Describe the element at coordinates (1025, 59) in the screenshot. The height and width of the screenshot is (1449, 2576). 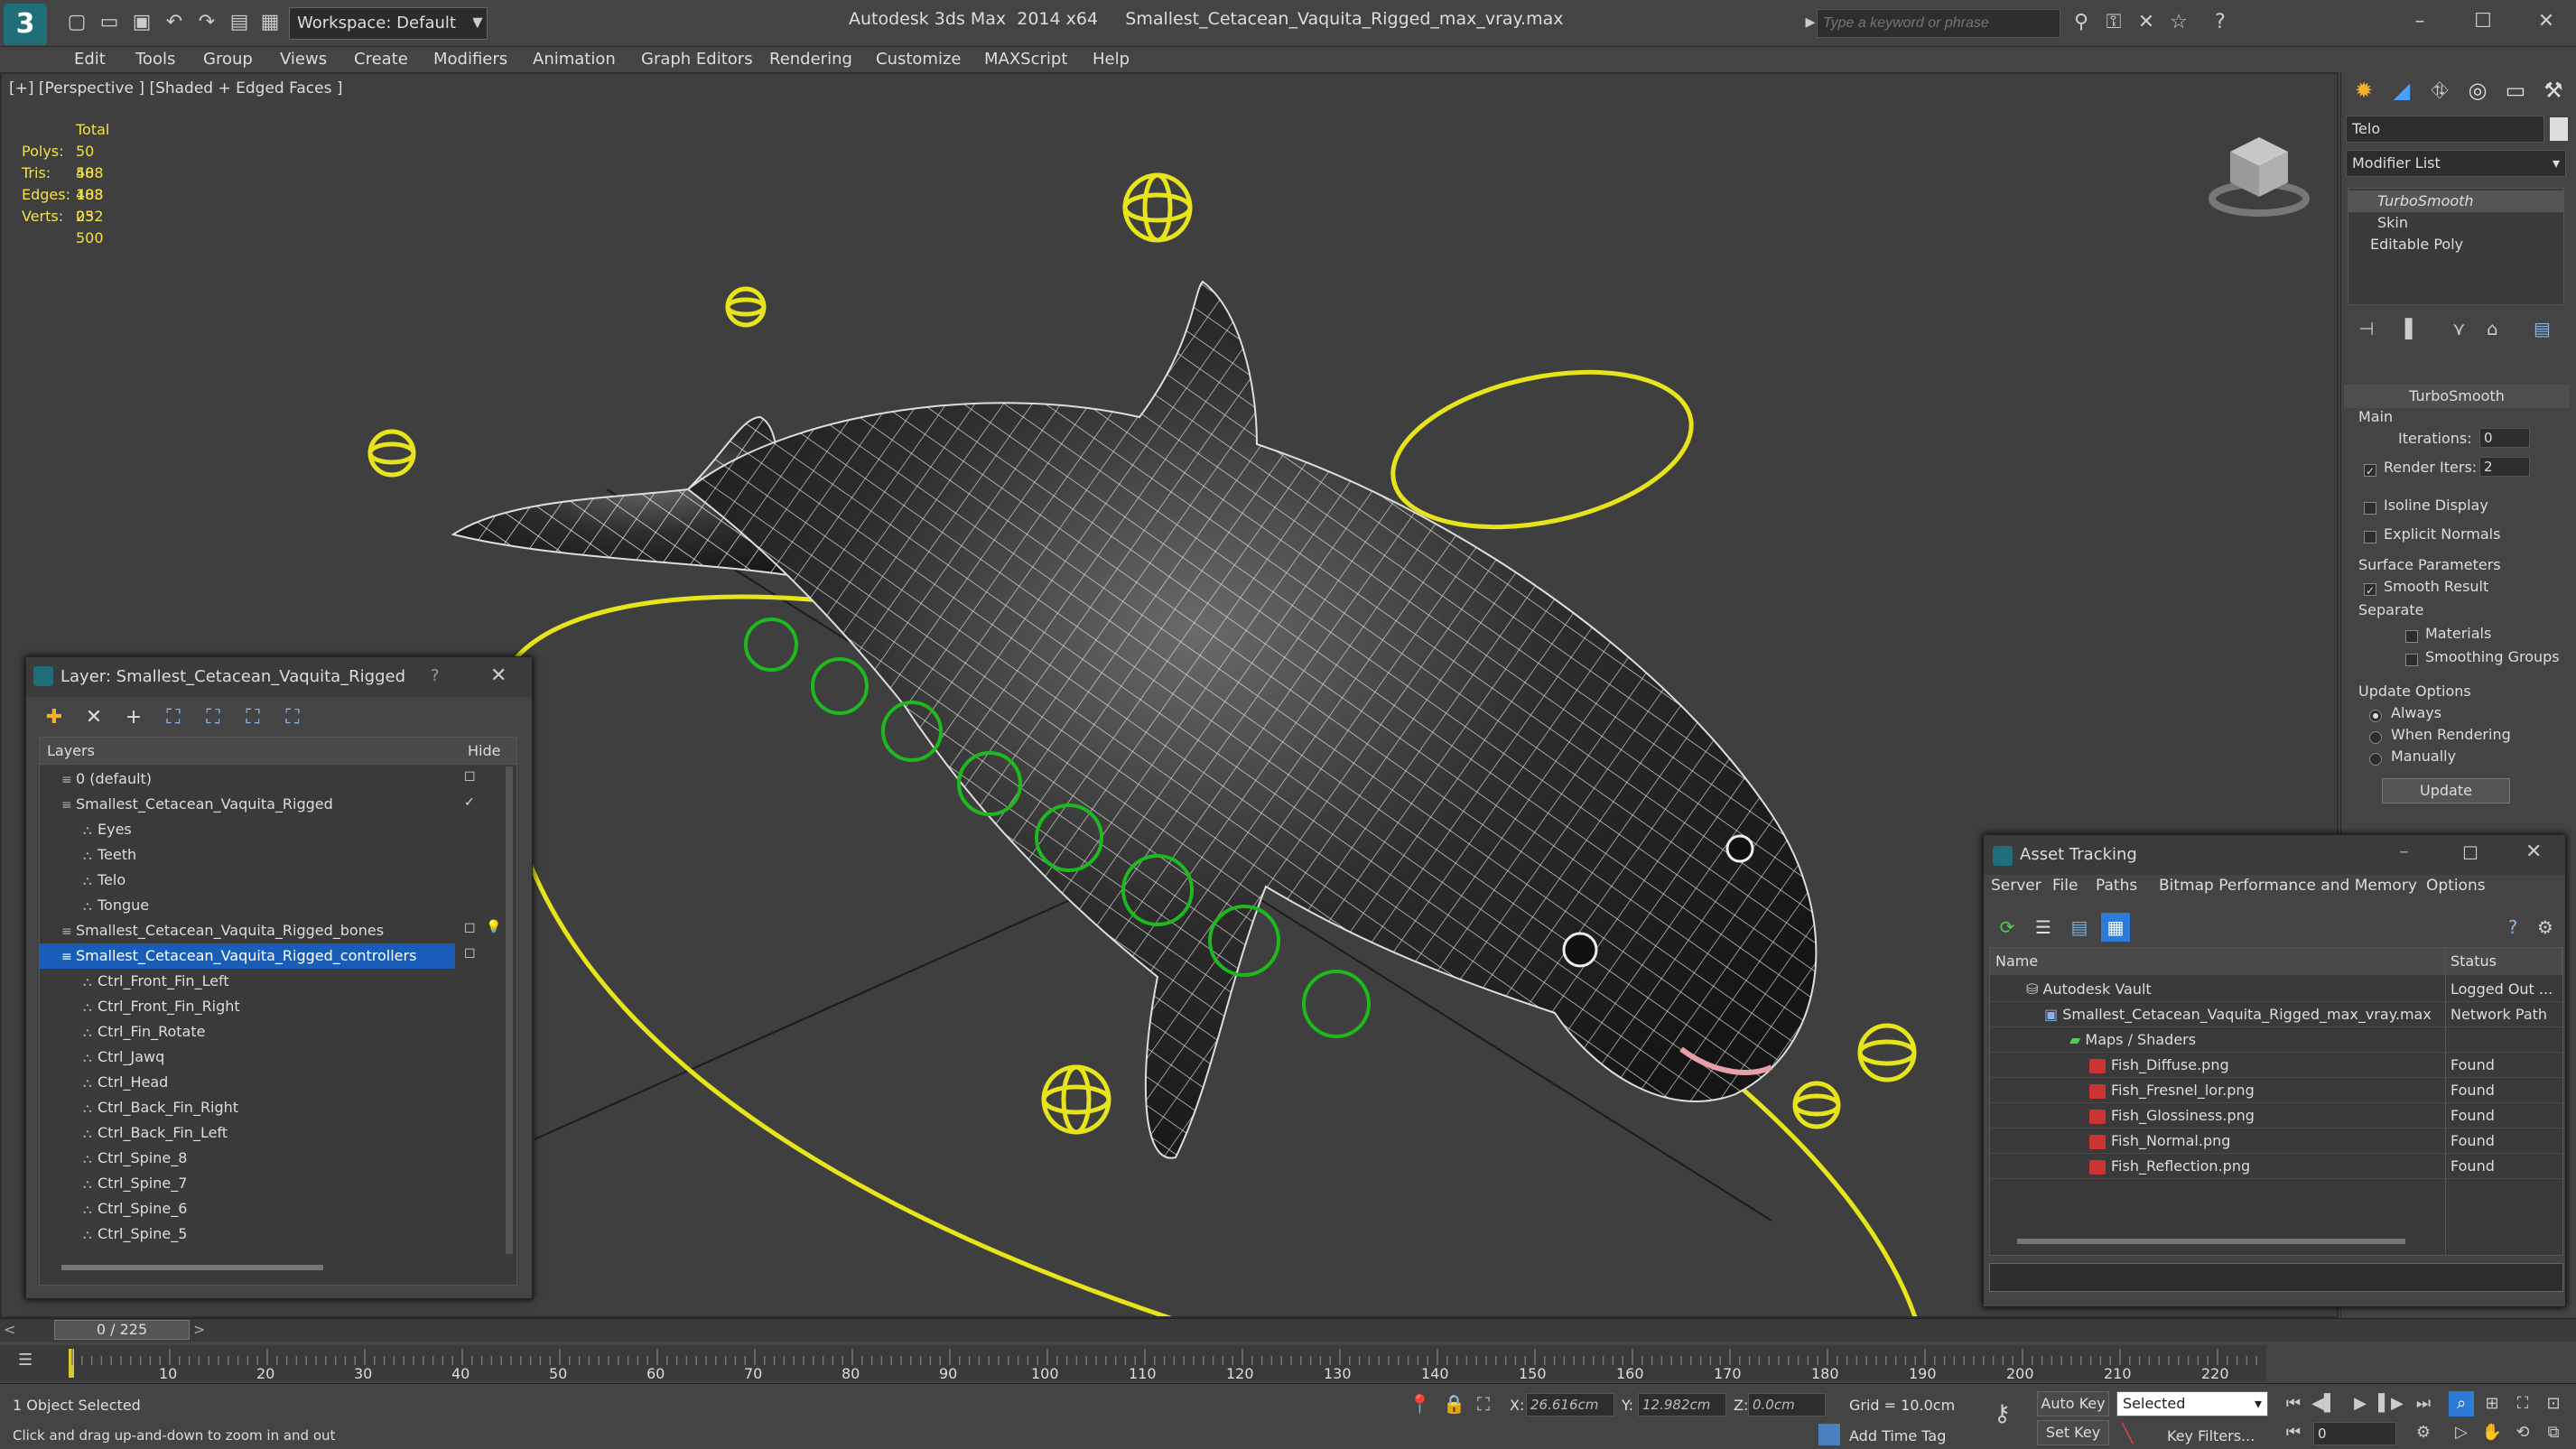
I see `menu-maxscript: MAXScript` at that location.